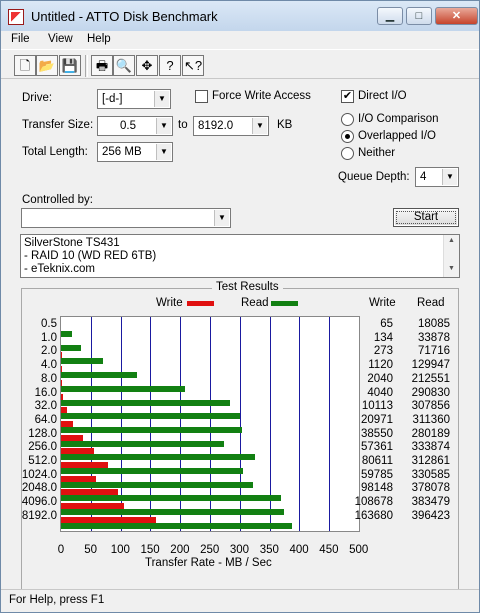  What do you see at coordinates (102, 65) in the screenshot?
I see `print-icon: 🖶` at bounding box center [102, 65].